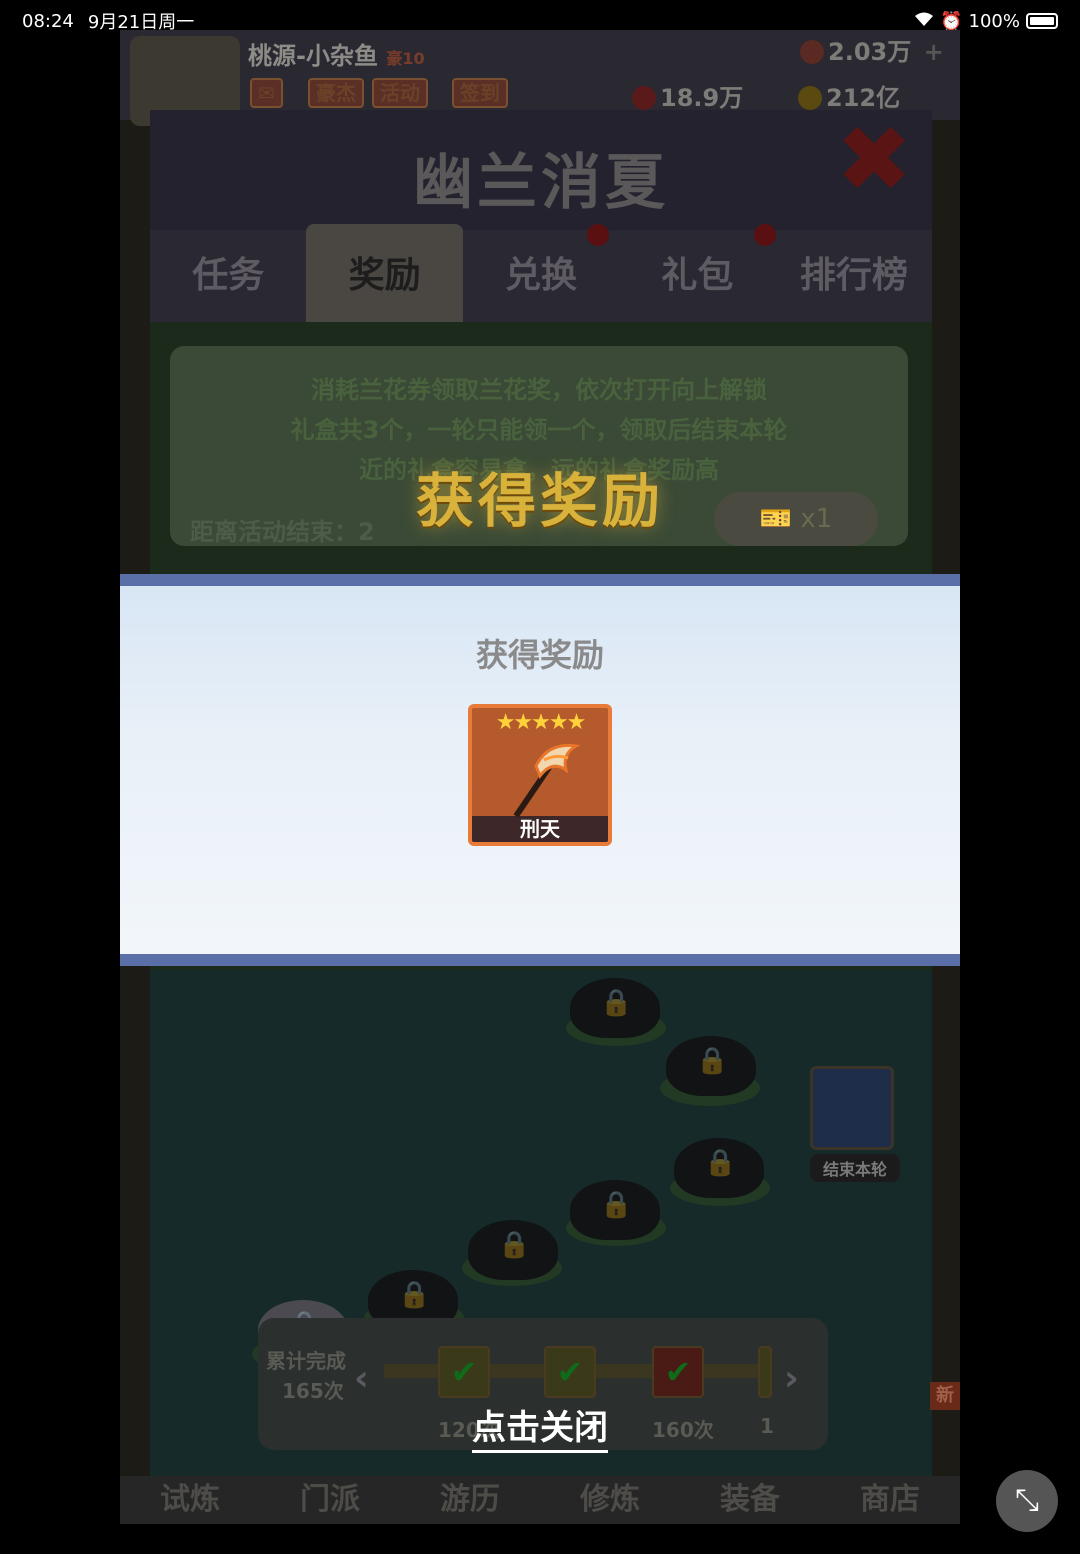 This screenshot has width=1080, height=1554. I want to click on battery-percent: 100%, so click(994, 21).